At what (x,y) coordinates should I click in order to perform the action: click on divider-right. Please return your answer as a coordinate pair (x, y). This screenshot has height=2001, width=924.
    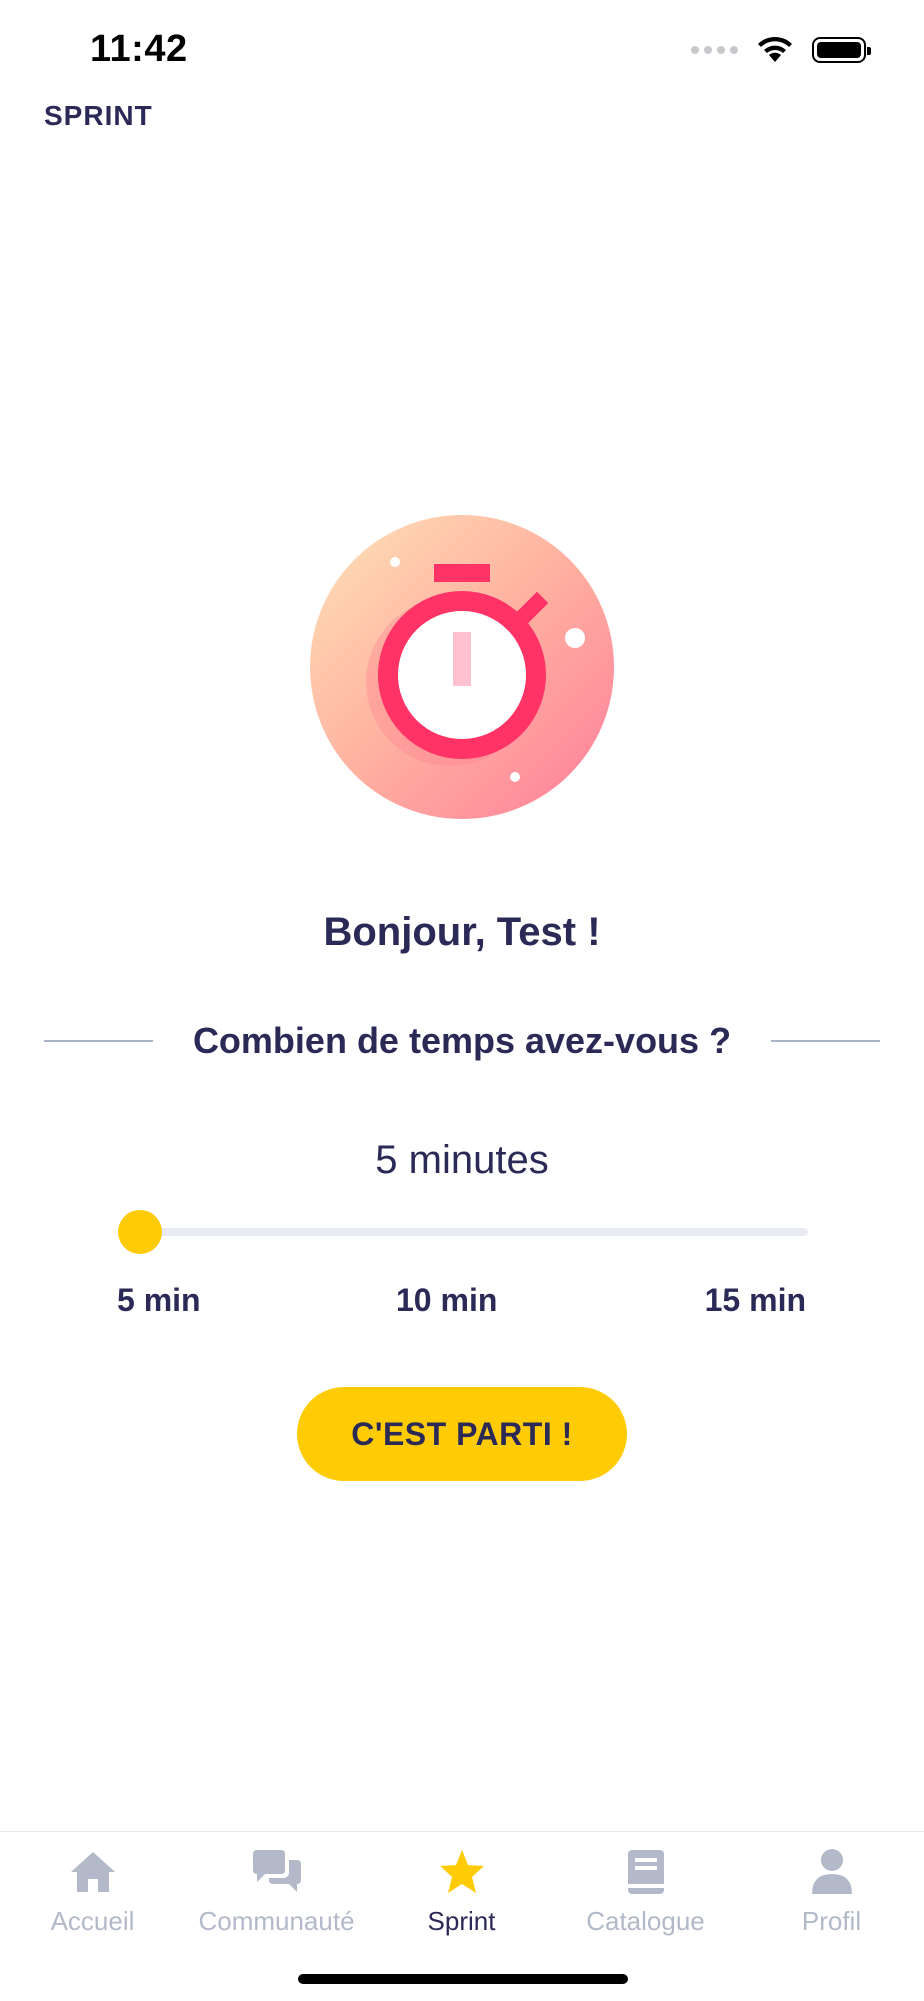
    Looking at the image, I should click on (825, 1041).